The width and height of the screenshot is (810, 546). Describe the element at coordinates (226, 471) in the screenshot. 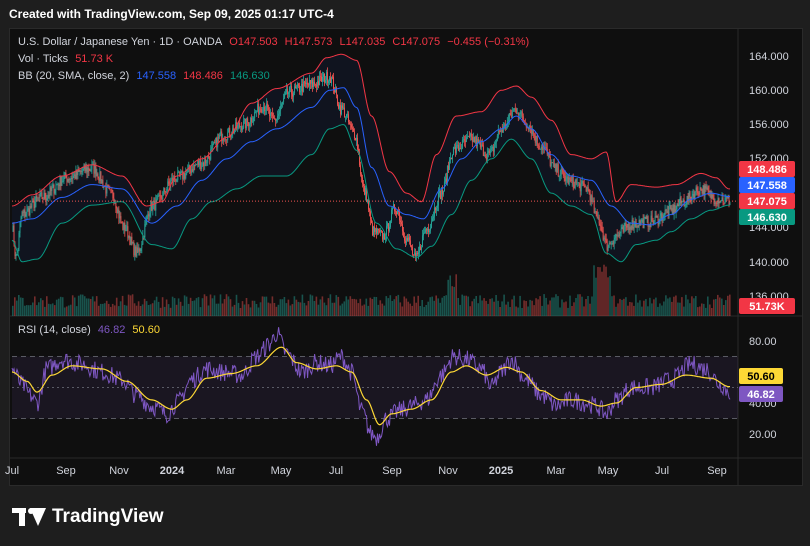

I see `time-tick-label: Mar` at that location.